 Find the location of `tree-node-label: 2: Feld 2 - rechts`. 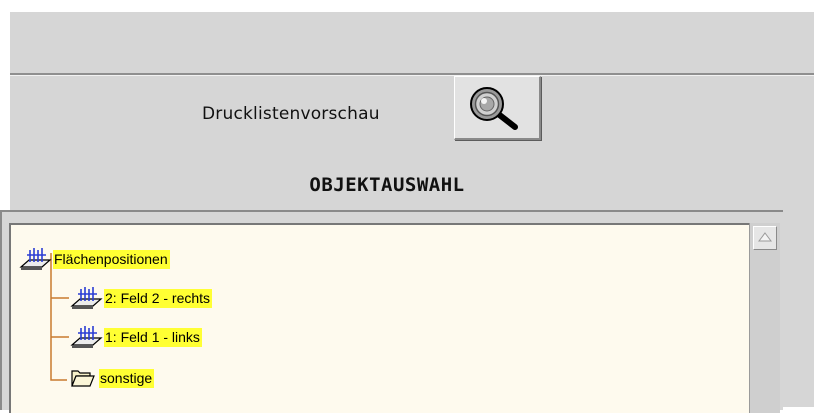

tree-node-label: 2: Feld 2 - rechts is located at coordinates (158, 298).